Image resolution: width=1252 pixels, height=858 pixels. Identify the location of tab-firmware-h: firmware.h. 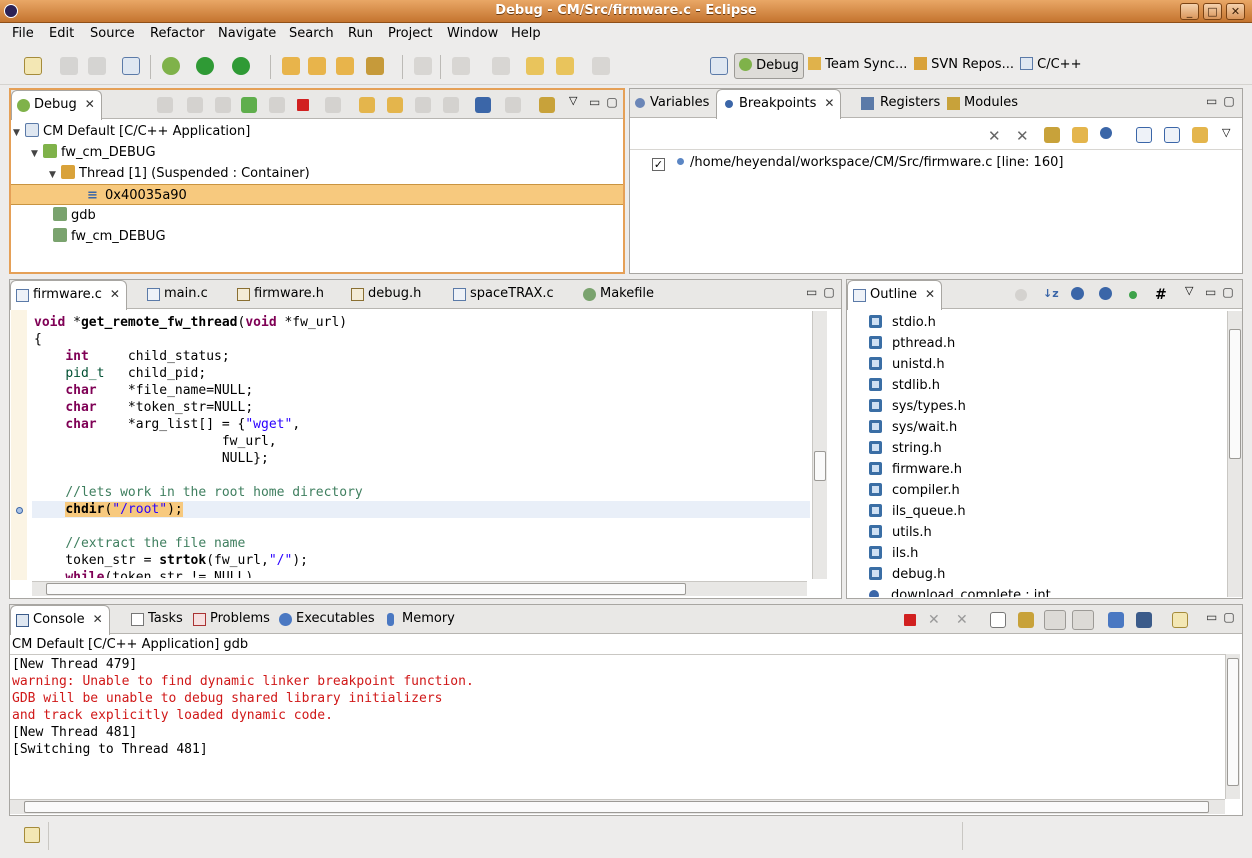
(281, 294).